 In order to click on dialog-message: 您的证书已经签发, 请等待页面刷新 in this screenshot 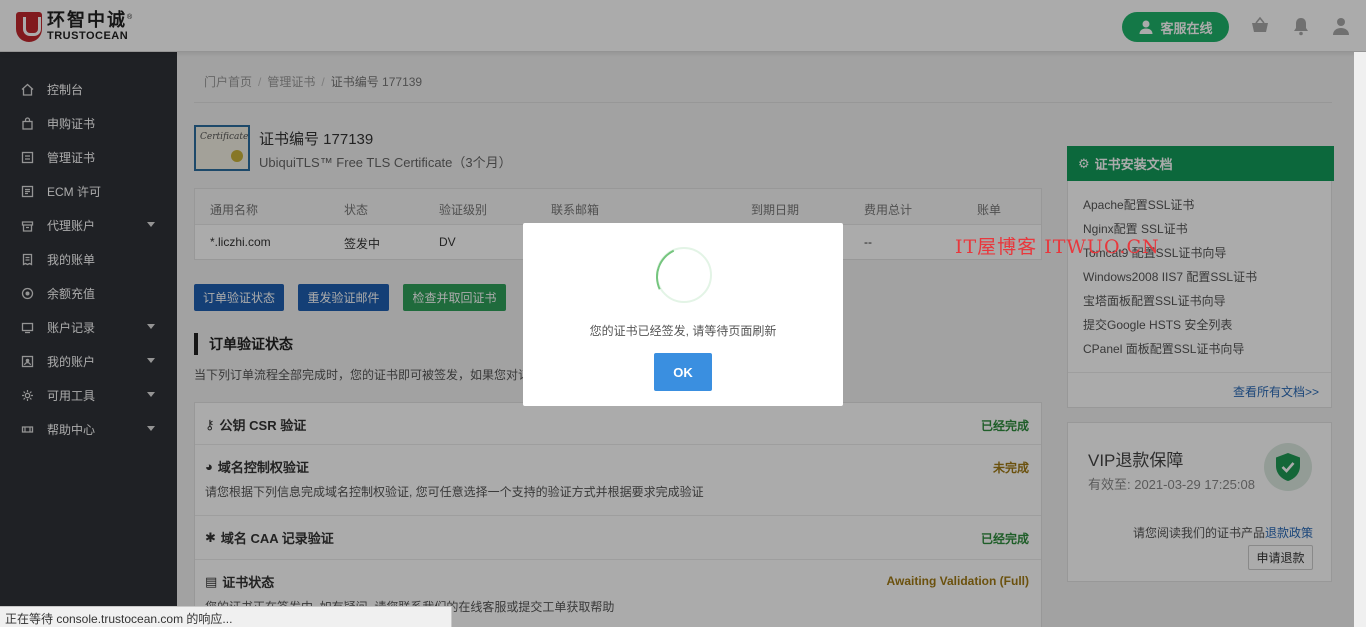, I will do `click(683, 331)`.